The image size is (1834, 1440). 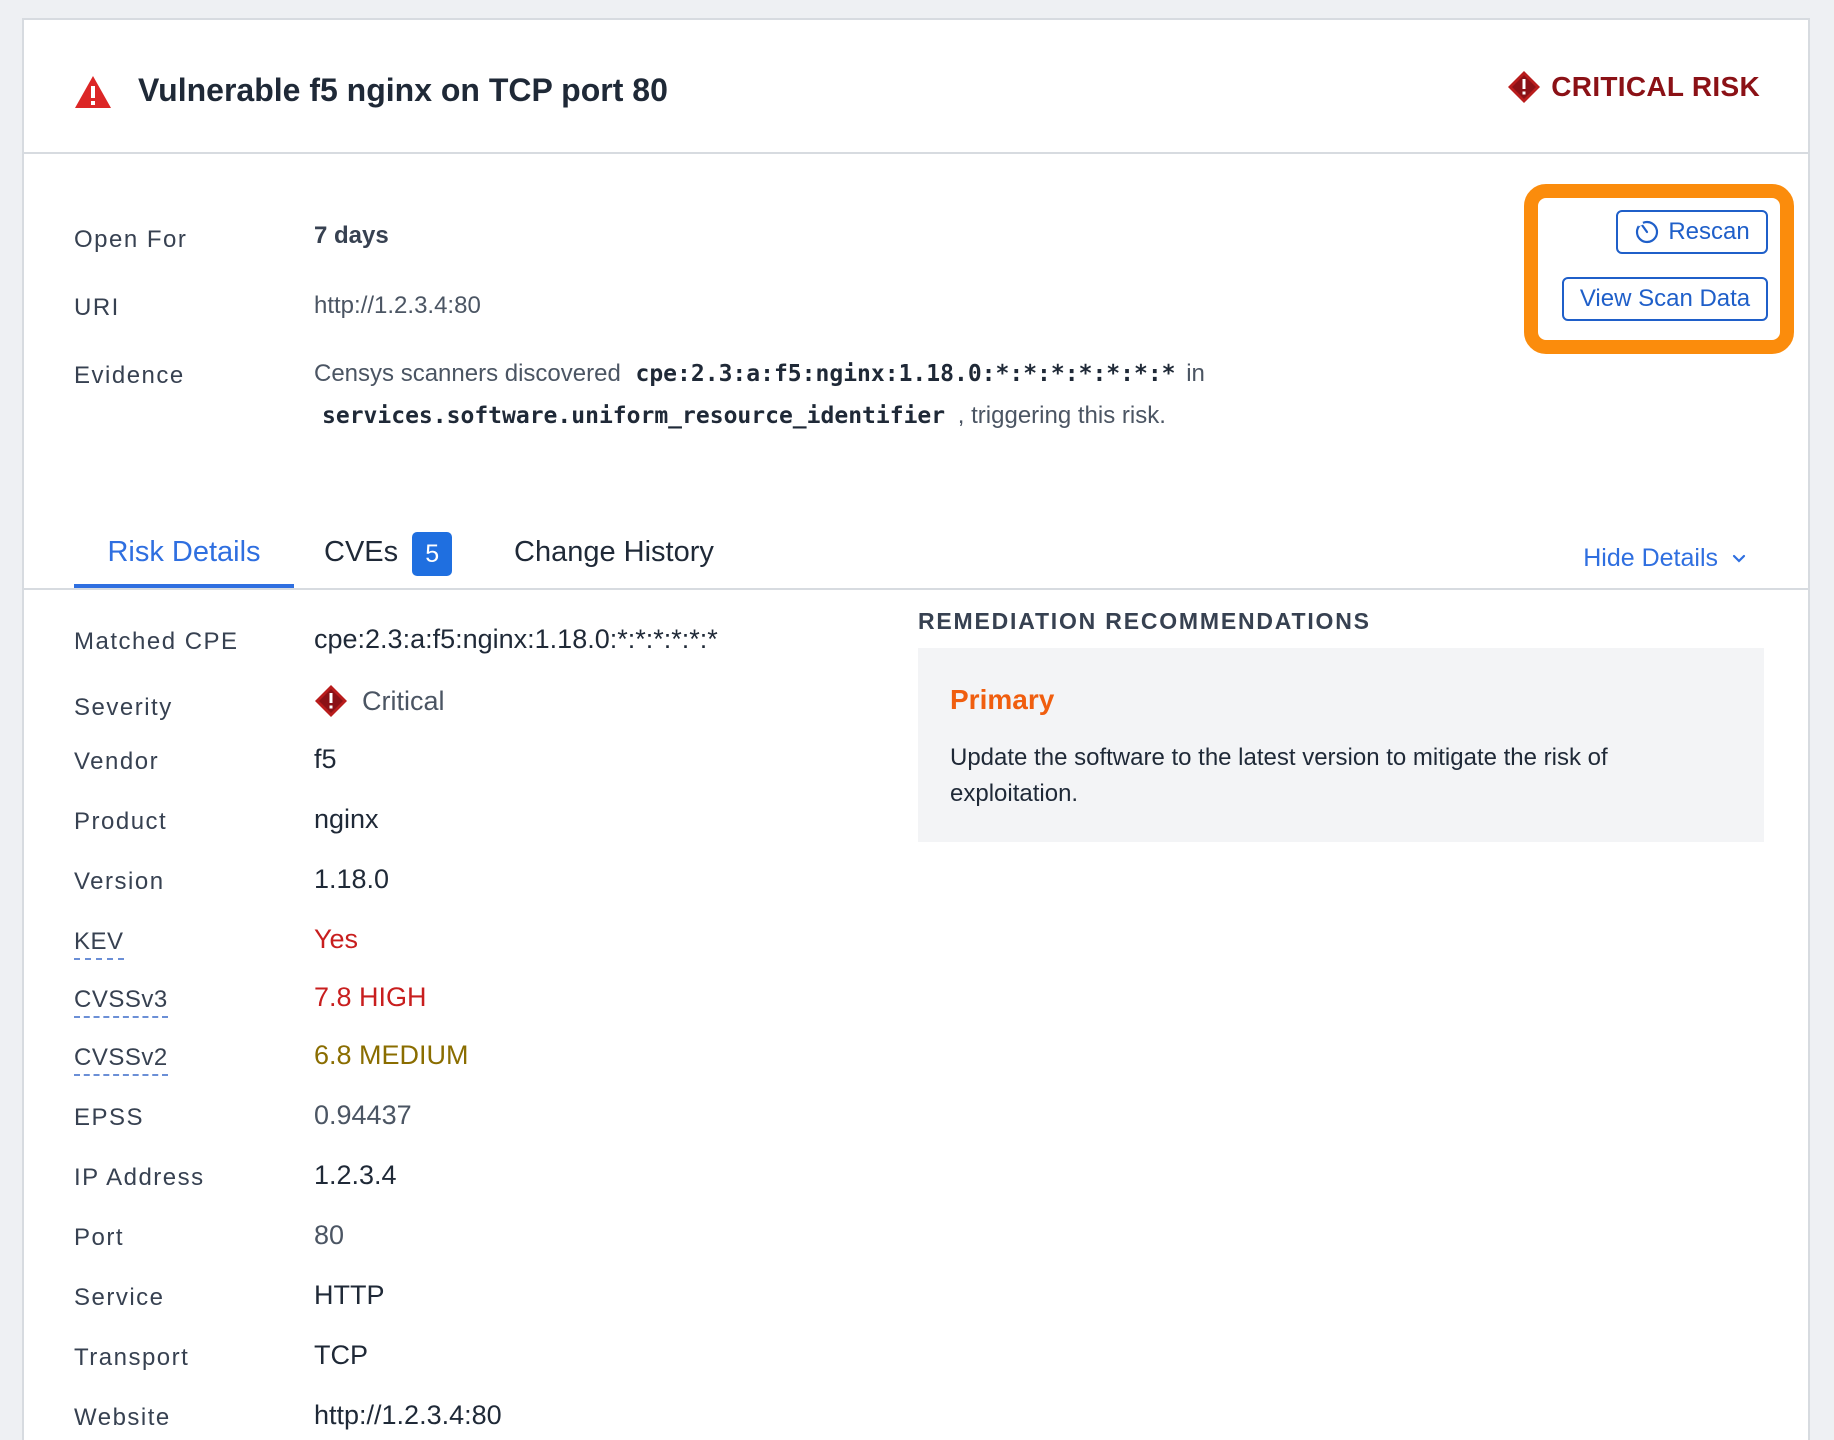 I want to click on cves-count-badge: 5, so click(x=432, y=554).